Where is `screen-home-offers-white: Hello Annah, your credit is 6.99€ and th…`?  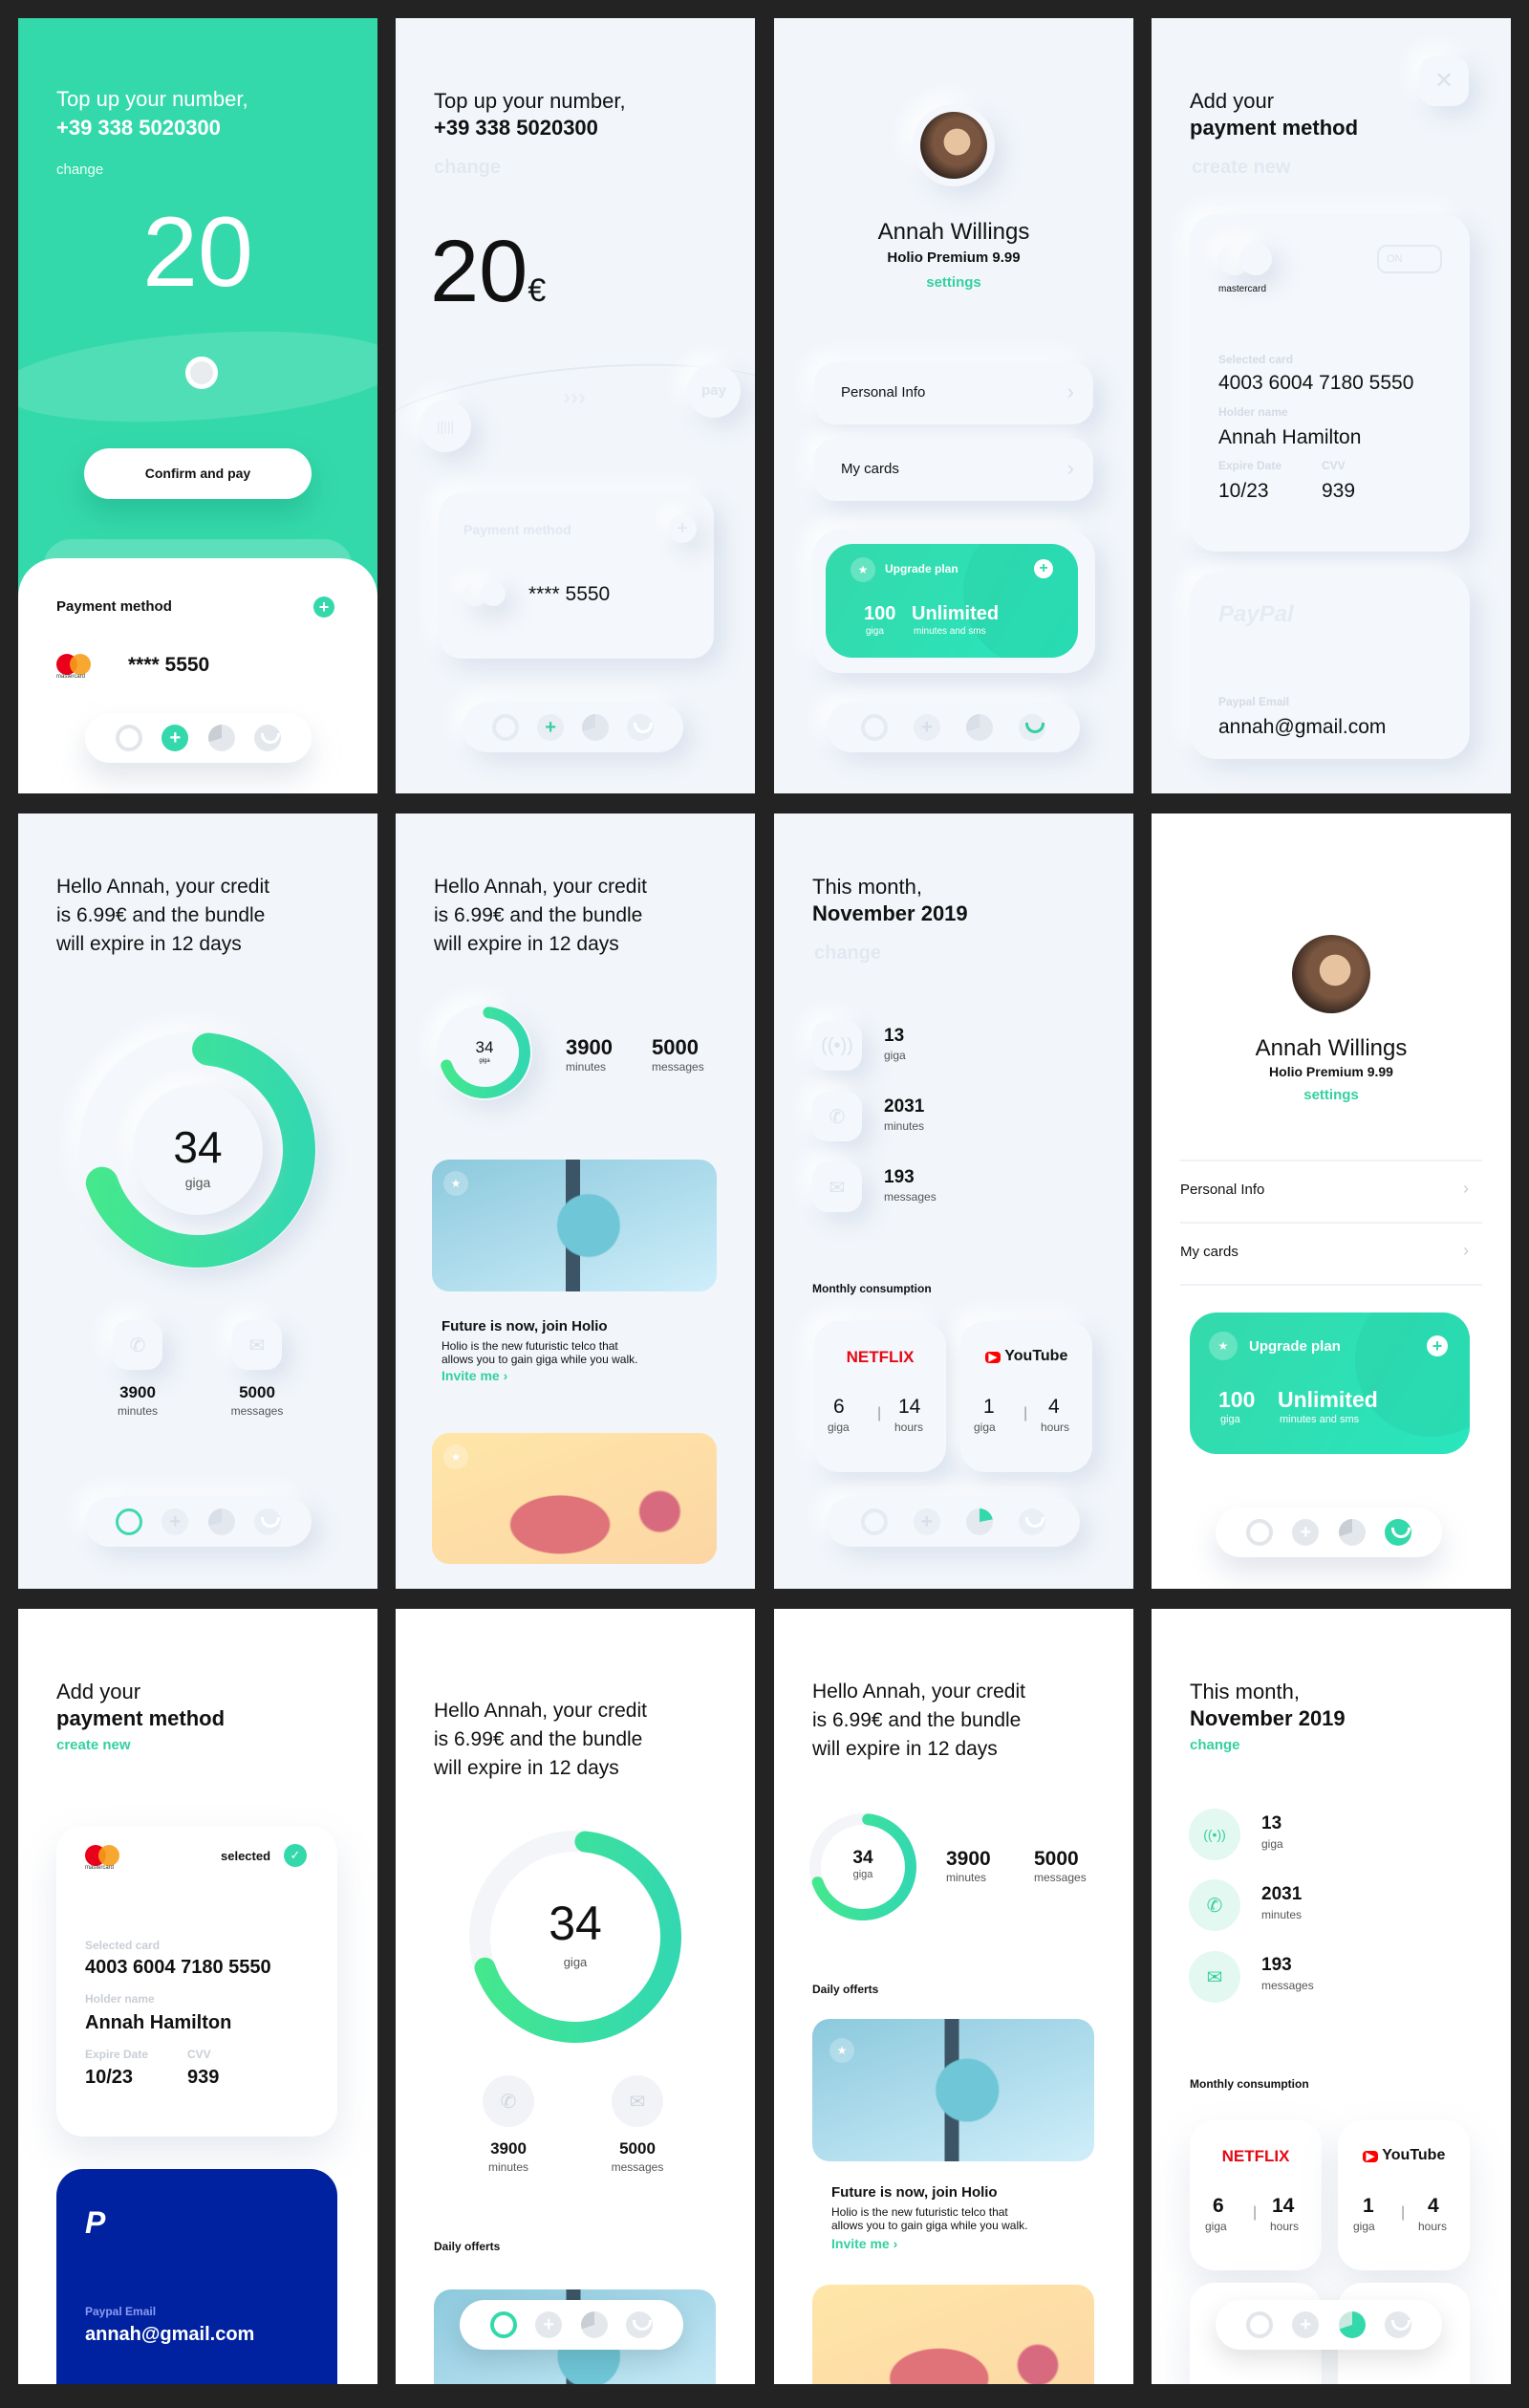
screen-home-offers-white: Hello Annah, your credit is 6.99€ and th… is located at coordinates (953, 1996).